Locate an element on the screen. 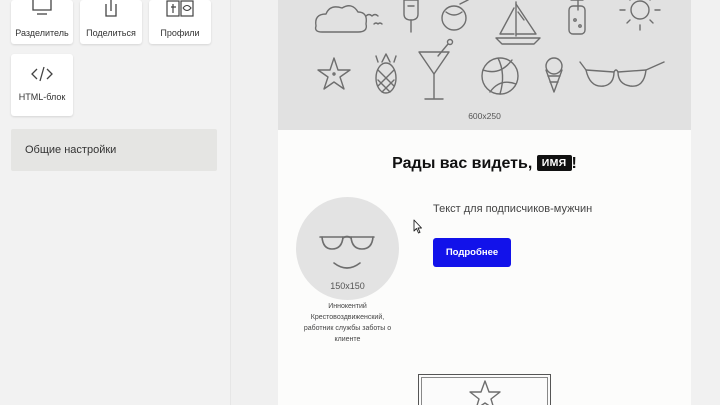  block-label: Профили is located at coordinates (180, 33).